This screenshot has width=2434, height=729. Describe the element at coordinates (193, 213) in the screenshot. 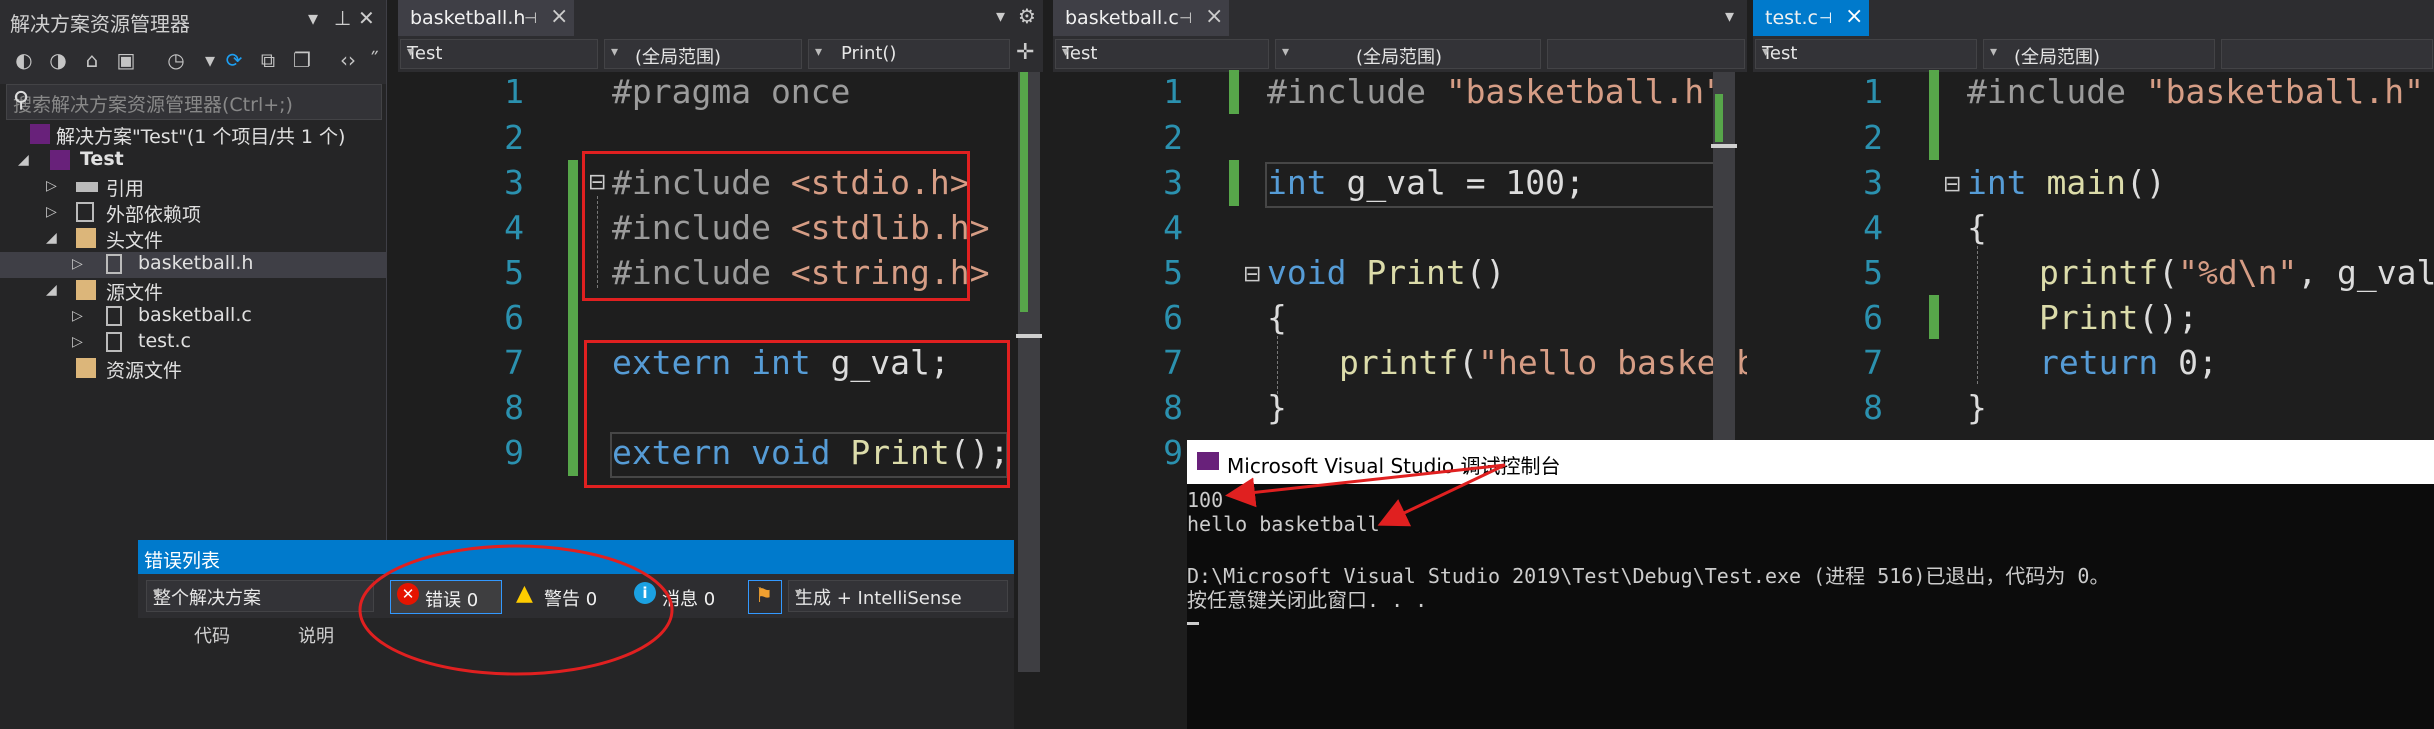

I see `tree-item-external-deps: ▷ 外部依赖项` at that location.